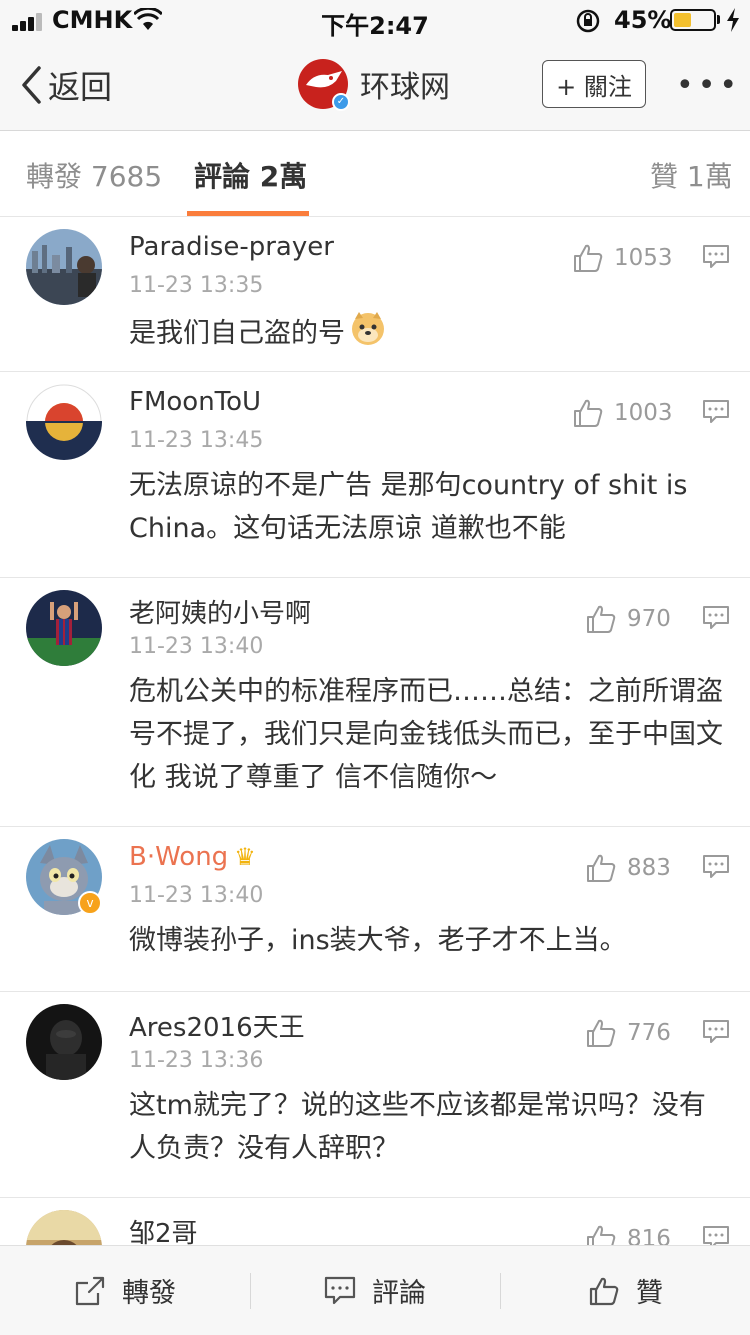 The image size is (750, 1335). I want to click on tab-likes: 贊 1萬, so click(691, 175).